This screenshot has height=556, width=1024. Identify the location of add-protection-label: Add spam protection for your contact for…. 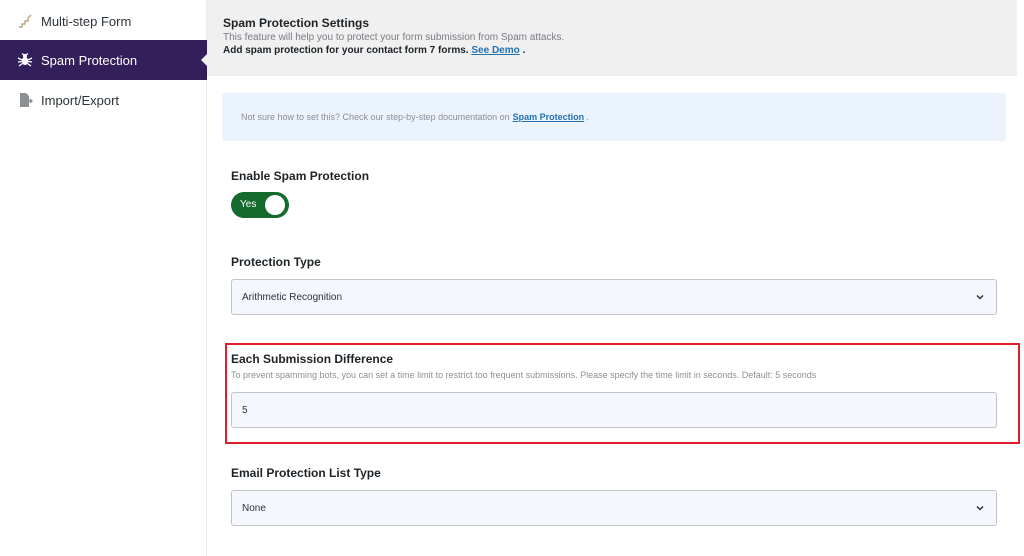
(346, 50).